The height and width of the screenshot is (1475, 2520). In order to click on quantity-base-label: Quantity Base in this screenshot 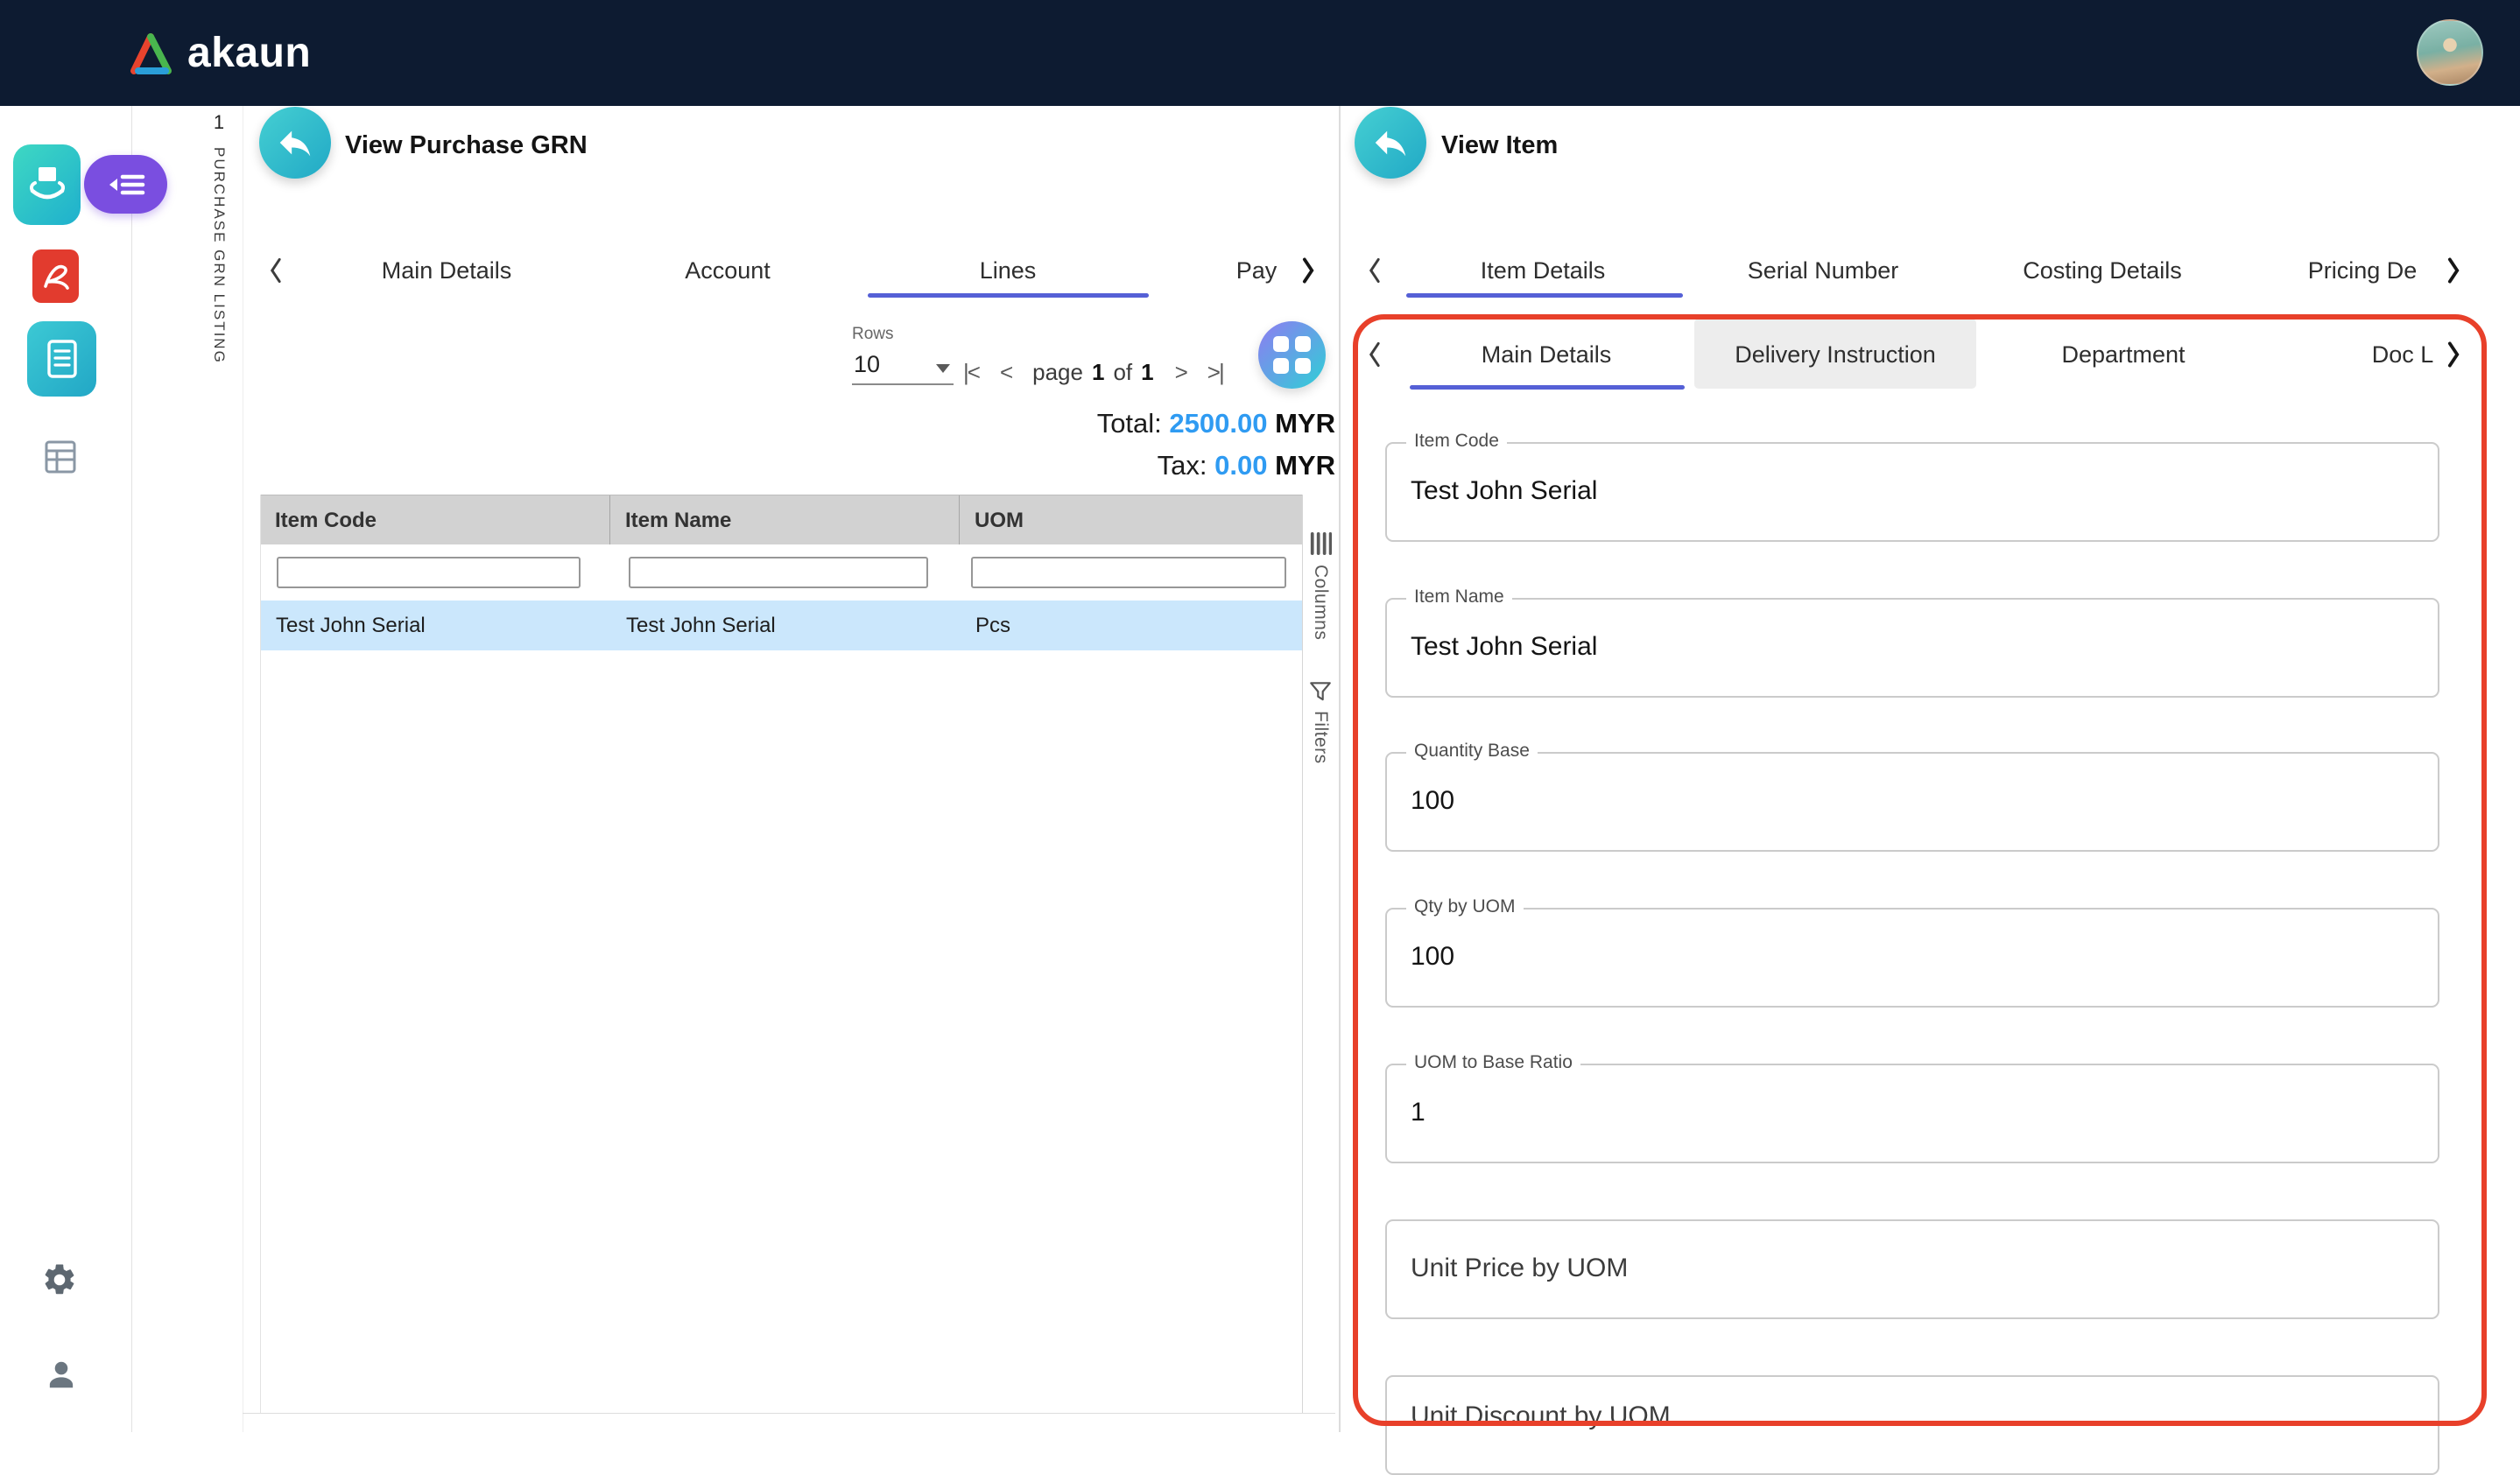, I will do `click(1472, 751)`.